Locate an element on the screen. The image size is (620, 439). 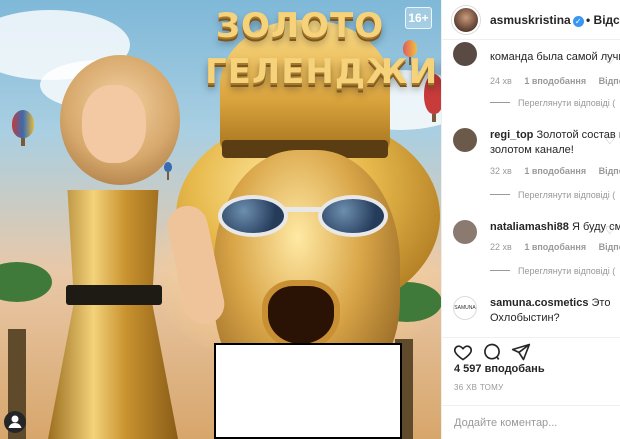
comment-meta: 22 хв 1 вподобання Відпові is located at coordinates (555, 247).